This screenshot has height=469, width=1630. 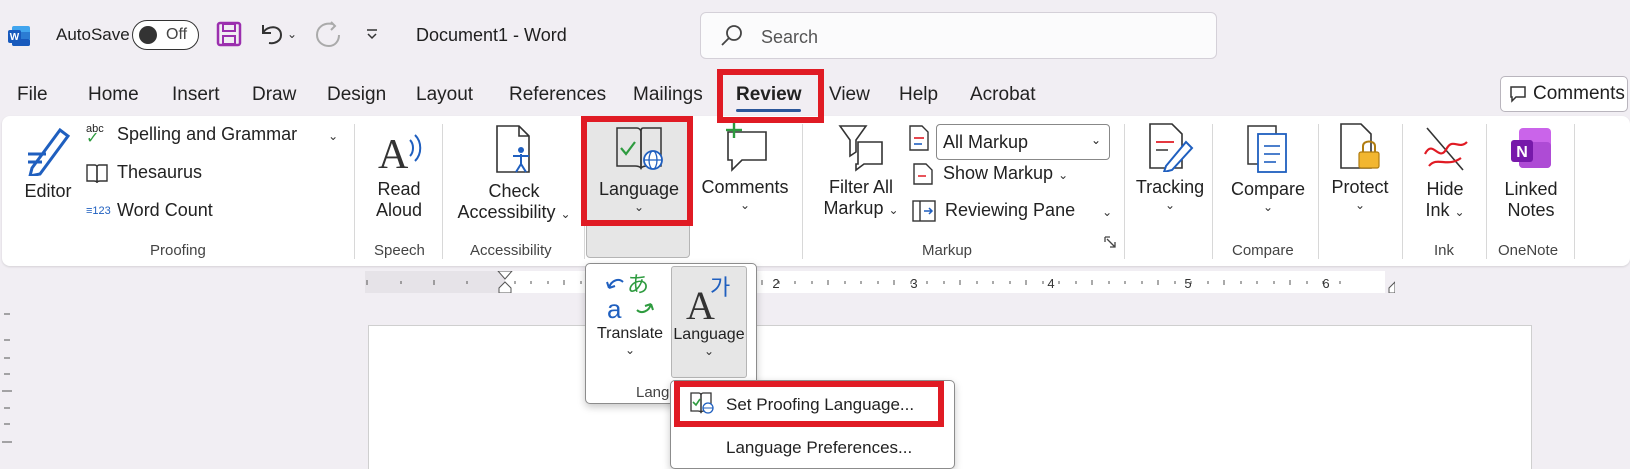 What do you see at coordinates (918, 95) in the screenshot?
I see `tab-help: Help` at bounding box center [918, 95].